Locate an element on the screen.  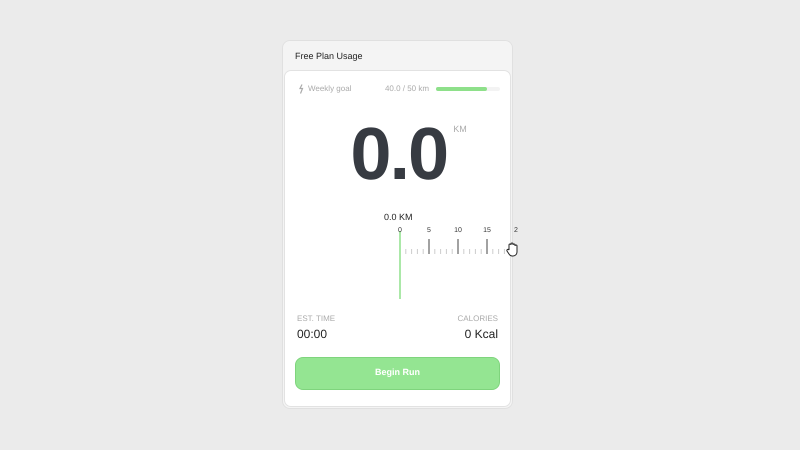
panel-title: Free Plan Usage is located at coordinates (329, 56).